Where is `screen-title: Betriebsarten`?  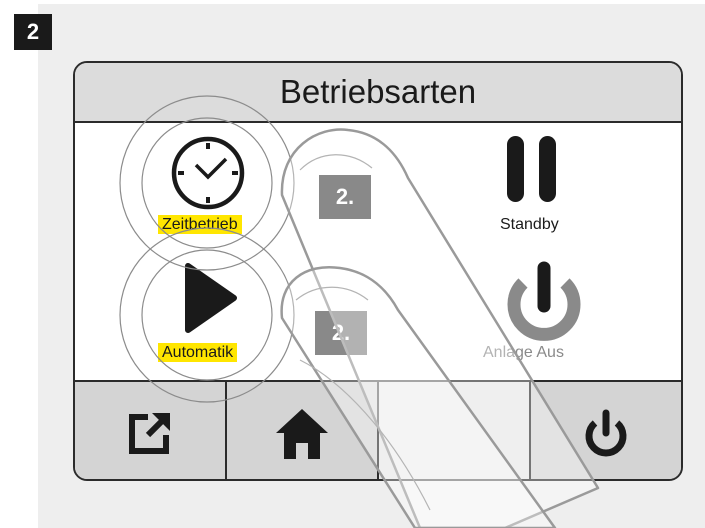
screen-title: Betriebsarten is located at coordinates (378, 91).